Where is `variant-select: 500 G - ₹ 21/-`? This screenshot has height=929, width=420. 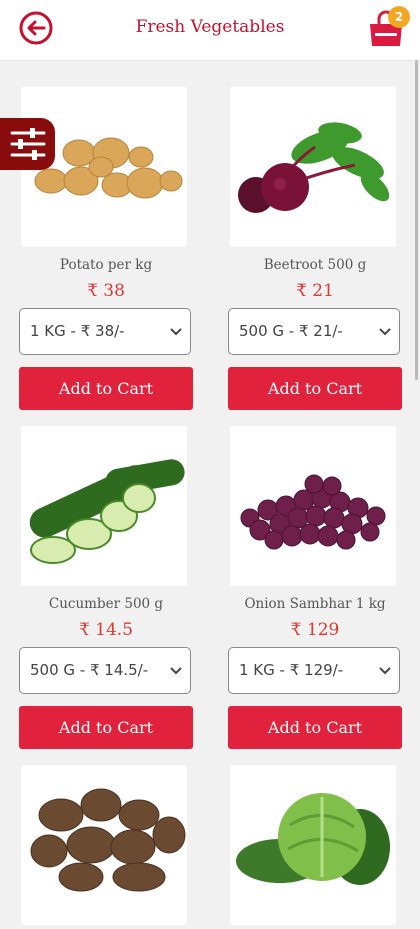
variant-select: 500 G - ₹ 21/- is located at coordinates (314, 331).